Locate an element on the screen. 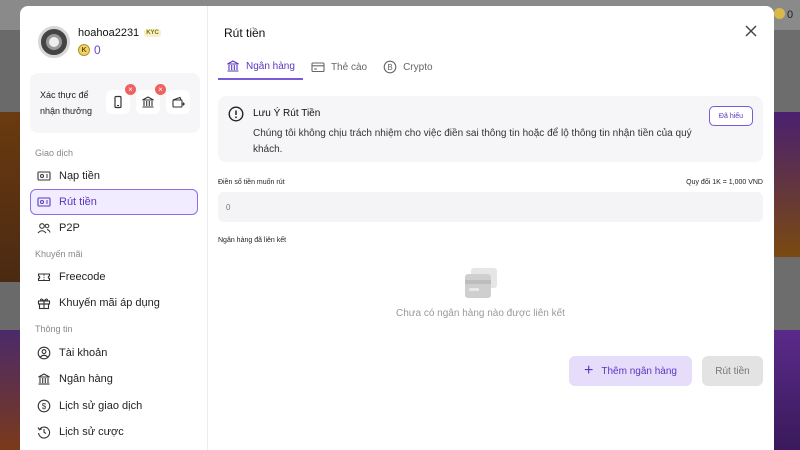 The height and width of the screenshot is (450, 800). card-icon is located at coordinates (318, 67).